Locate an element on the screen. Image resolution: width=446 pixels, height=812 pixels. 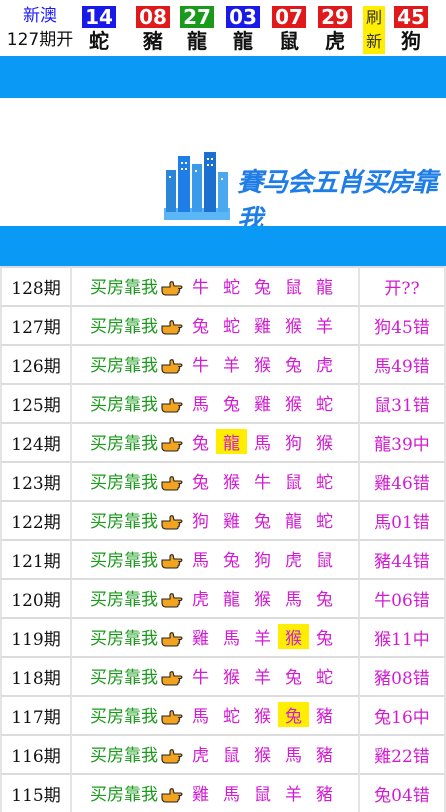
draw-ball: 07 鼠 is located at coordinates (289, 30).